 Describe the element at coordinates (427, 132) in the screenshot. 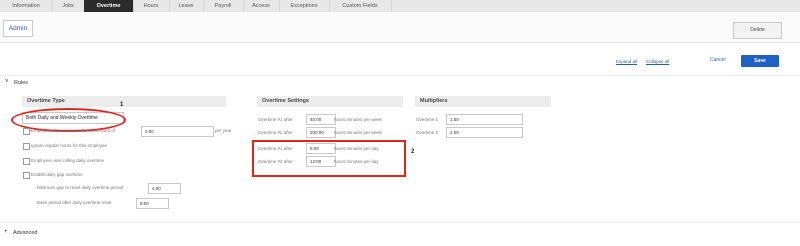

I see `multiplier-2-label: Overtime 2` at that location.